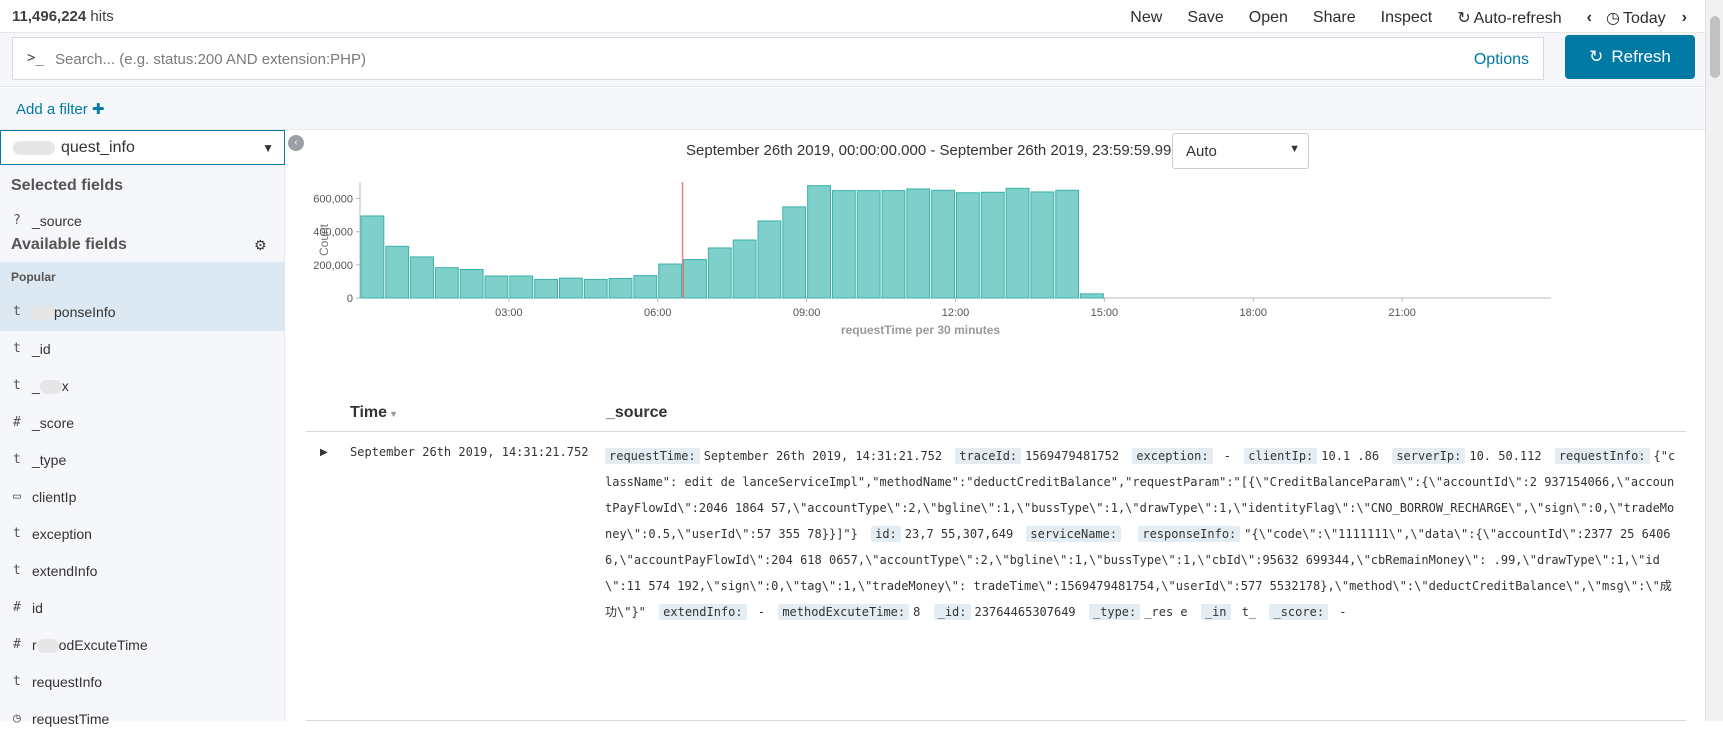 The width and height of the screenshot is (1723, 738). What do you see at coordinates (17, 496) in the screenshot?
I see `field-type-icon: ▭` at bounding box center [17, 496].